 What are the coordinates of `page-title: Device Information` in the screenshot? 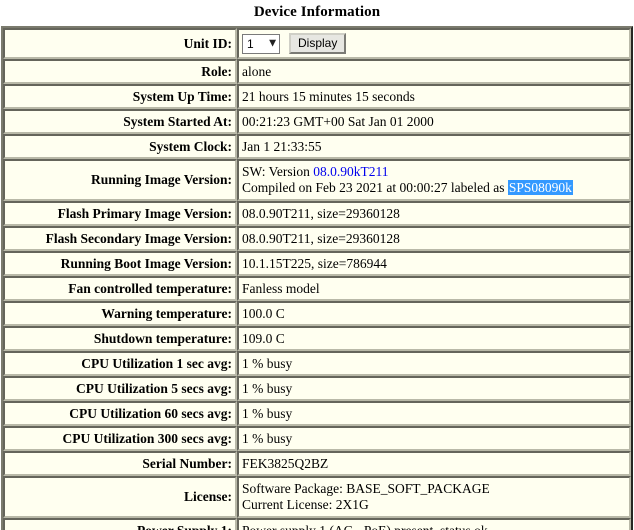 It's located at (317, 12).